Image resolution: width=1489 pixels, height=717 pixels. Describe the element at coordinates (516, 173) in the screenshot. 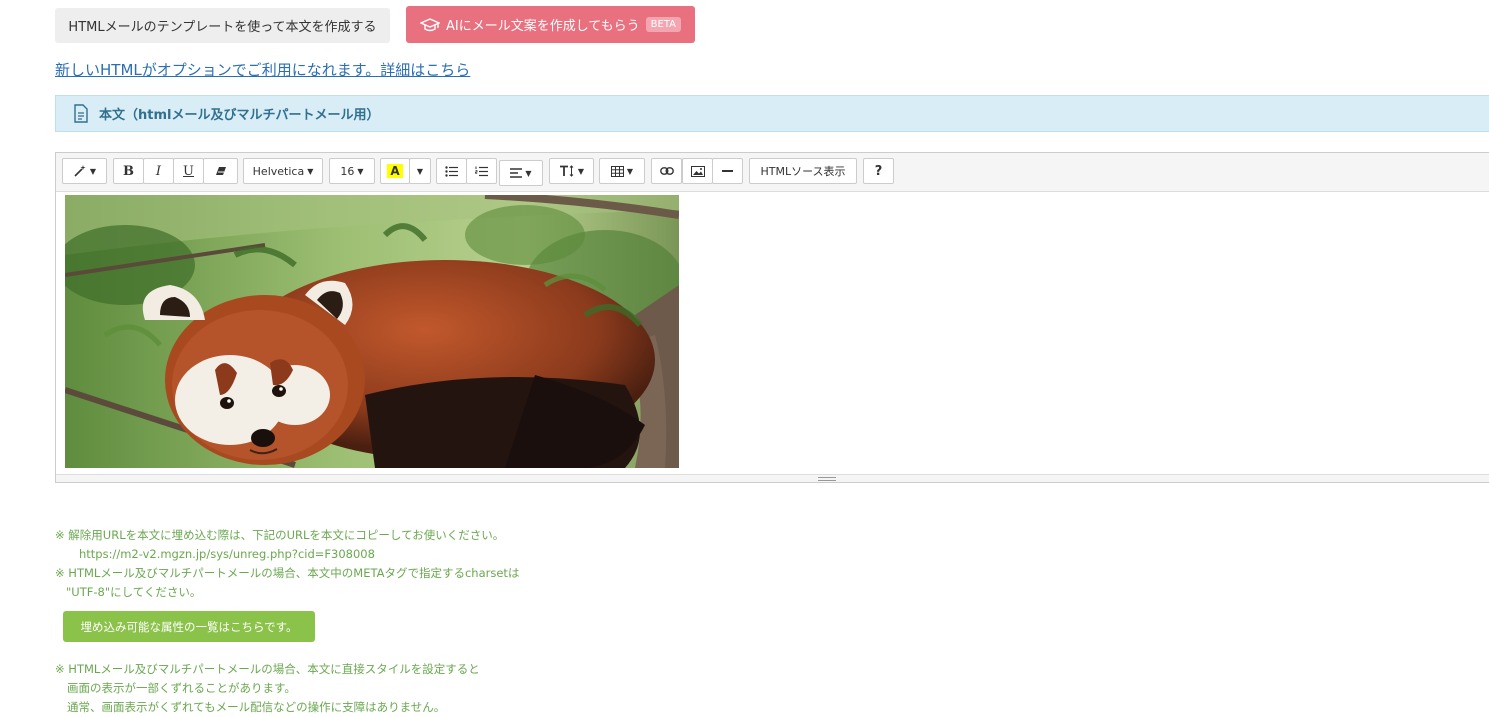

I see `align-left-icon` at that location.